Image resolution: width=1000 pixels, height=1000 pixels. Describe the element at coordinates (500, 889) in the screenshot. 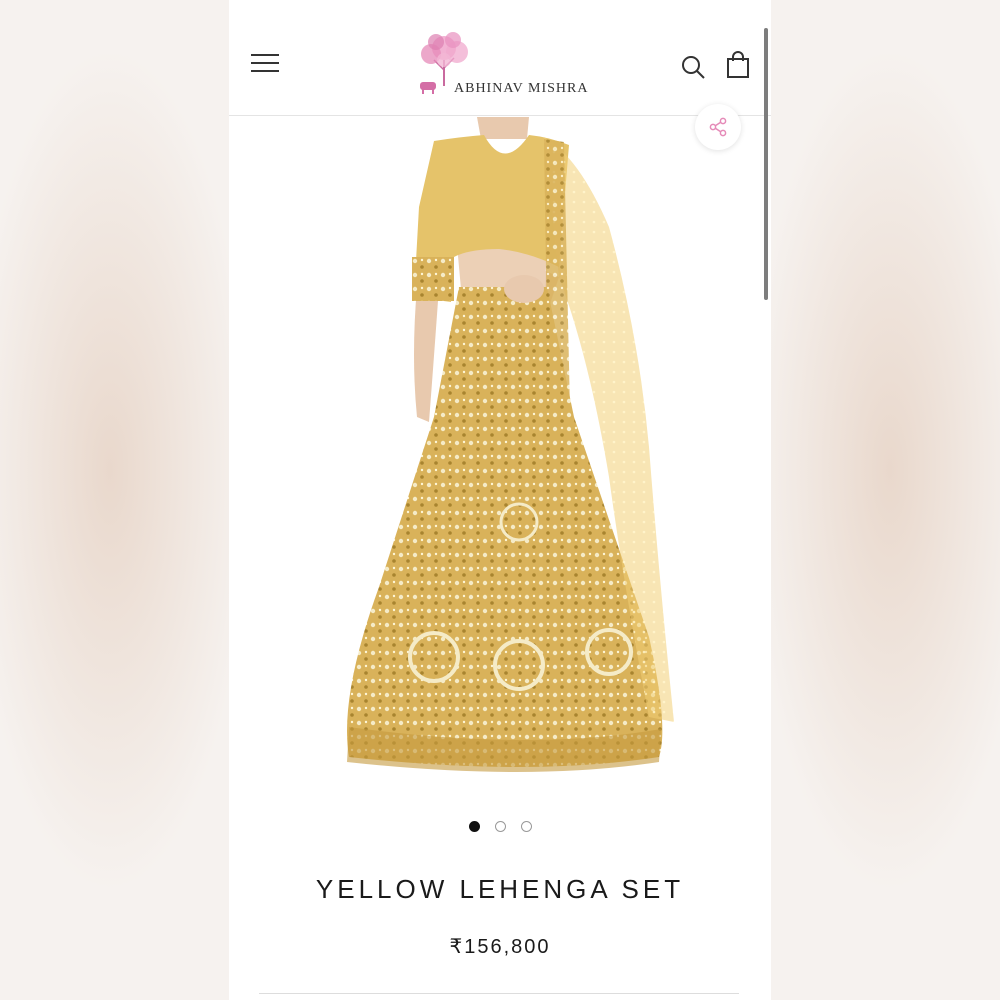

I see `product-title: YELLOW LEHENGA SET` at that location.